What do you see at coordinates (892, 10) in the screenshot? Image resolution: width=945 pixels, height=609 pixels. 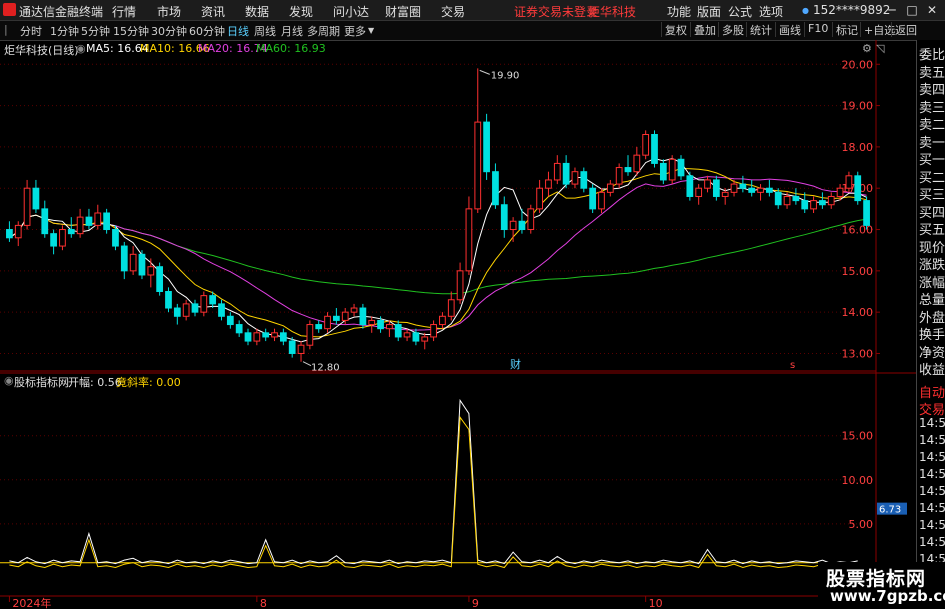 I see `minimize-icon: ─` at bounding box center [892, 10].